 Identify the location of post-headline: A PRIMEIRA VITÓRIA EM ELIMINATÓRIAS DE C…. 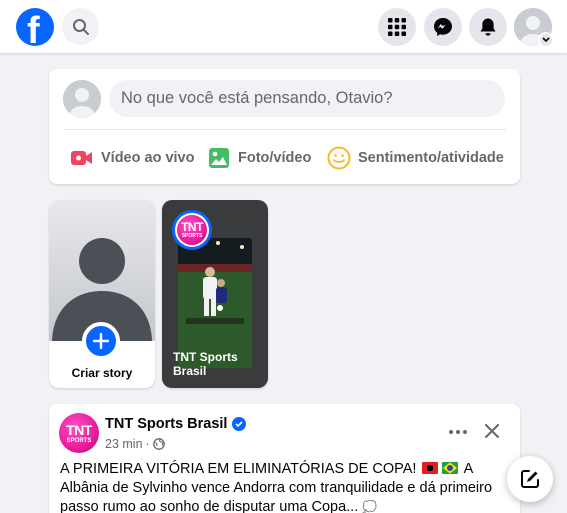
(238, 469).